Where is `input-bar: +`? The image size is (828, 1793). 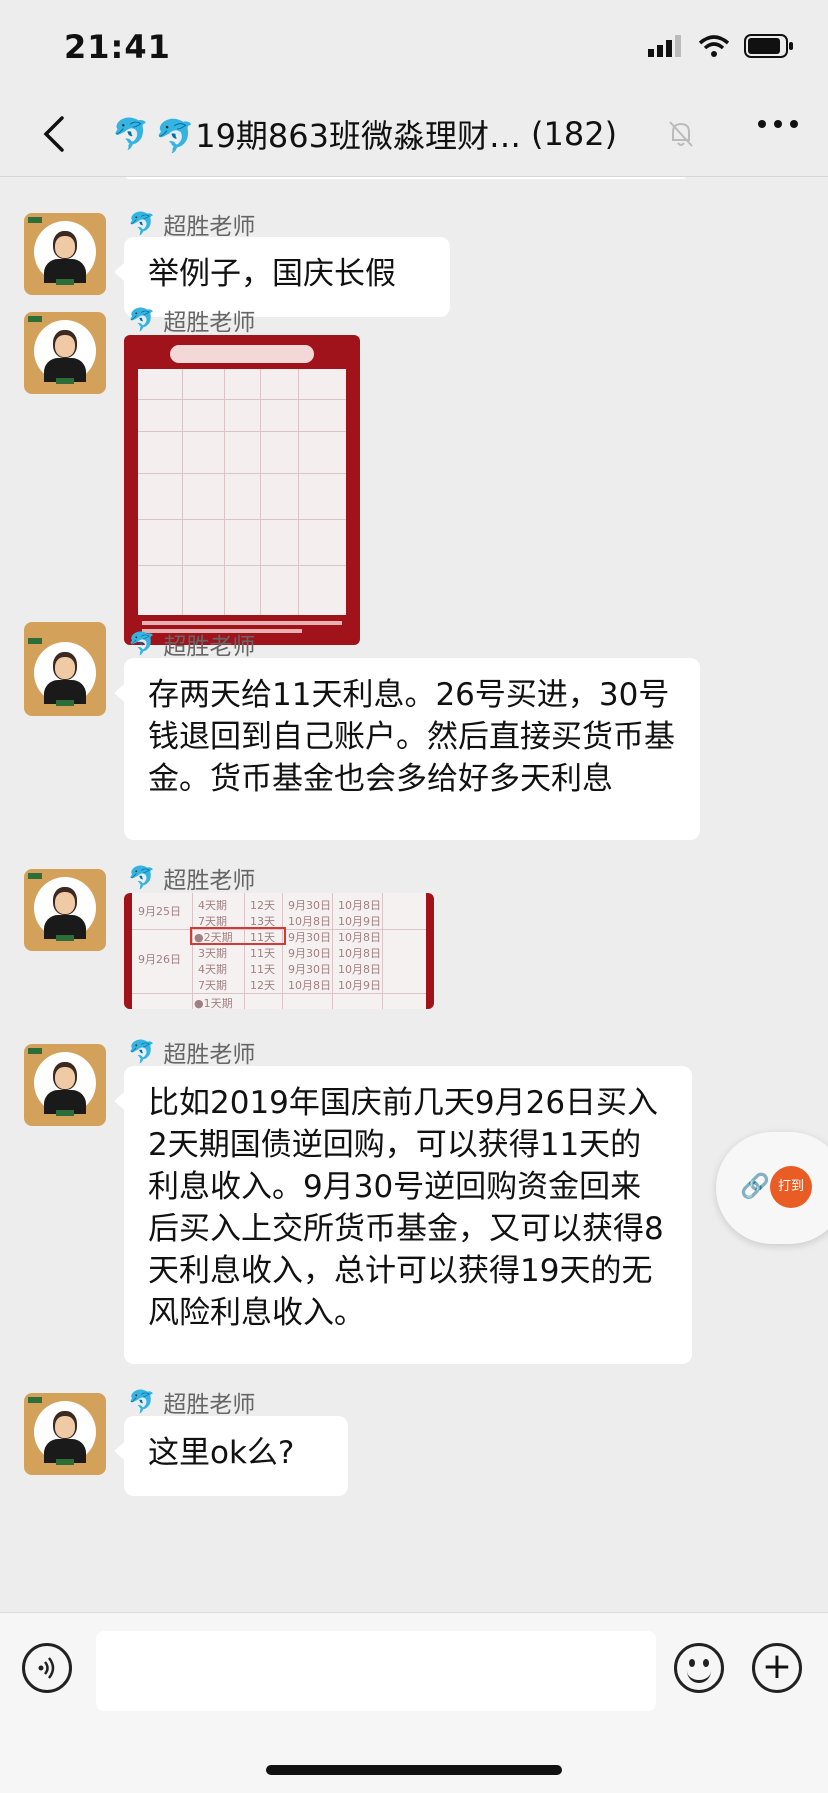 input-bar: + is located at coordinates (414, 1702).